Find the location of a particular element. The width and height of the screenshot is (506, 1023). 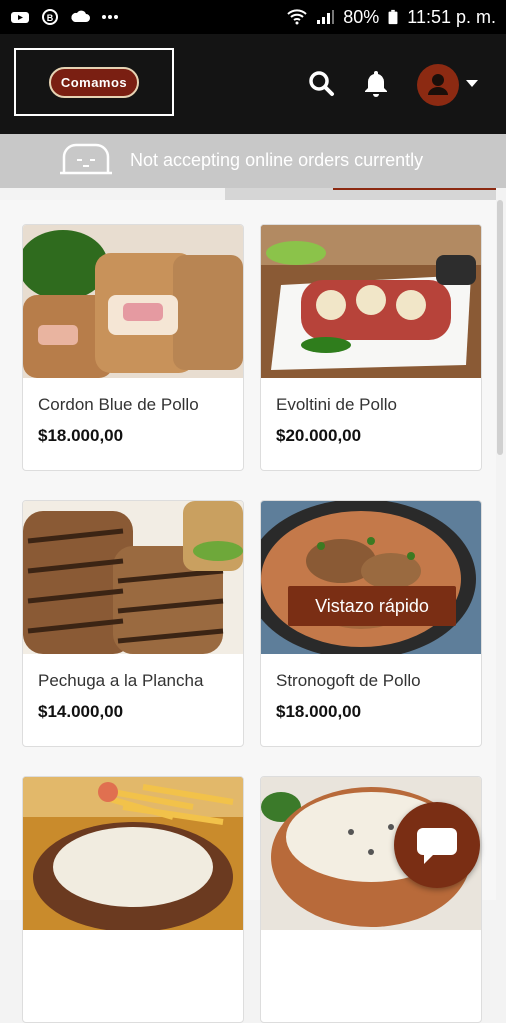

notice-text: Not accepting online orders currently is located at coordinates (277, 160).